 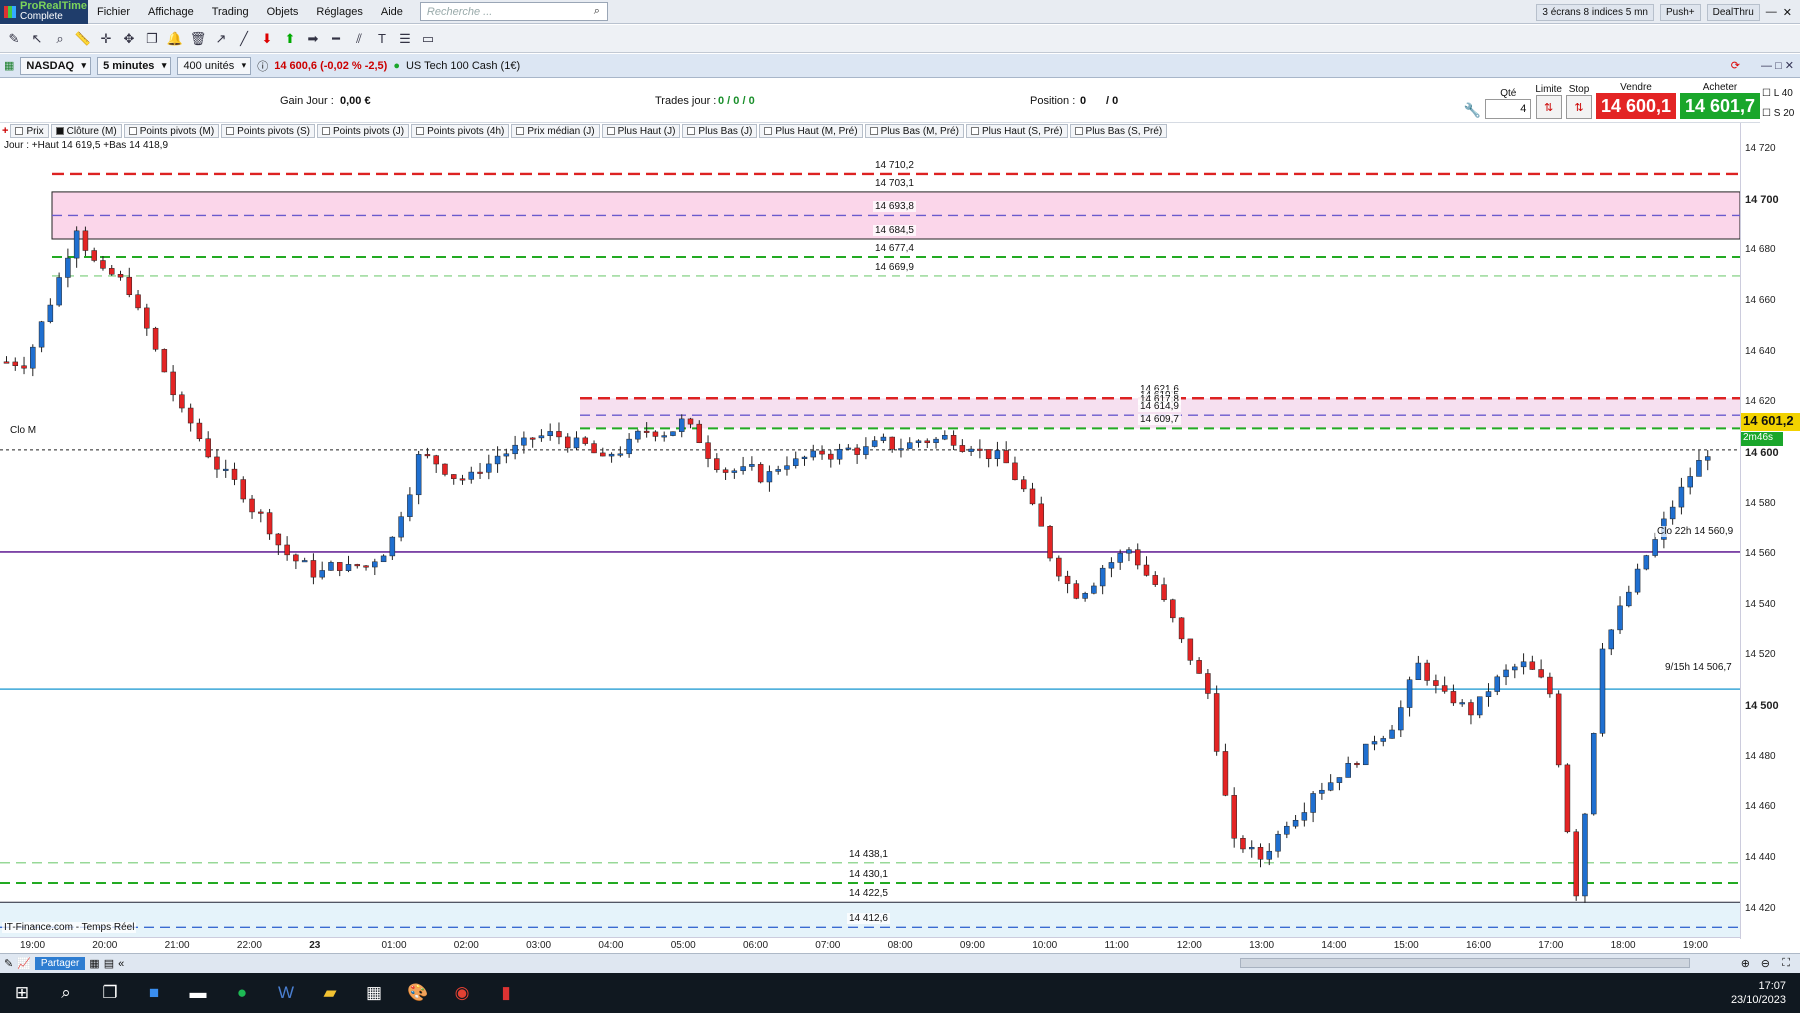 What do you see at coordinates (1680, 12) in the screenshot?
I see `push-button: Push+` at bounding box center [1680, 12].